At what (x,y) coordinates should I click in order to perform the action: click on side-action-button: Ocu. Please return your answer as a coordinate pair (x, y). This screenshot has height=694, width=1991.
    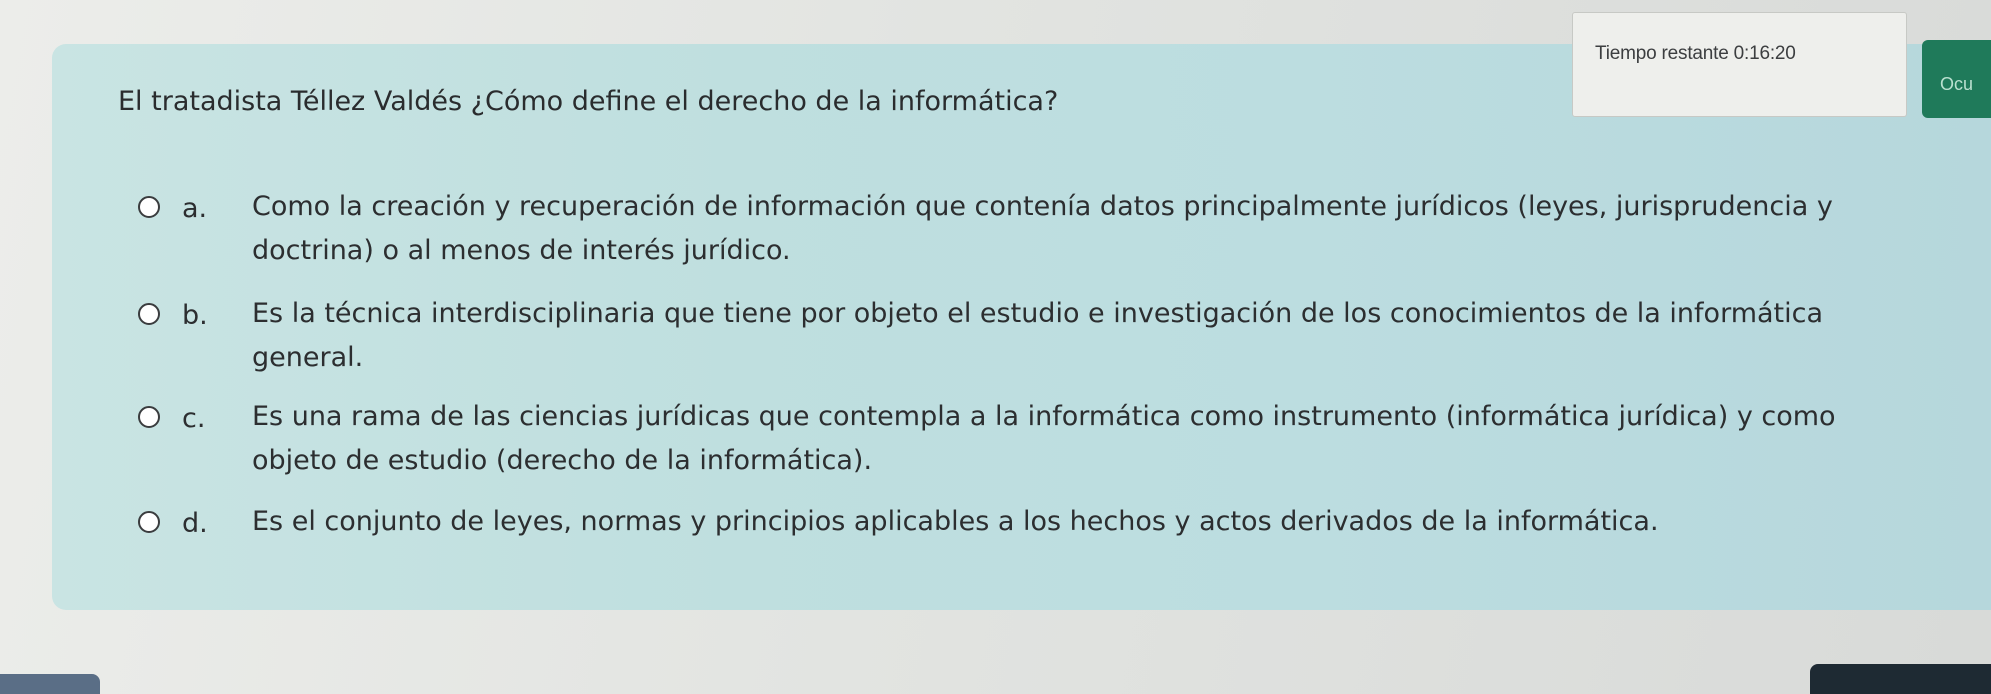
    Looking at the image, I should click on (1956, 79).